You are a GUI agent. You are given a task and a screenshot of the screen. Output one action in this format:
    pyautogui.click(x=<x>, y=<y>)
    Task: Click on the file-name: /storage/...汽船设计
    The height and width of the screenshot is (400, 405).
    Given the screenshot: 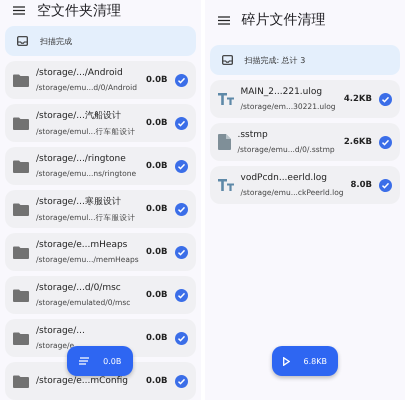 What is the action you would take?
    pyautogui.click(x=79, y=116)
    